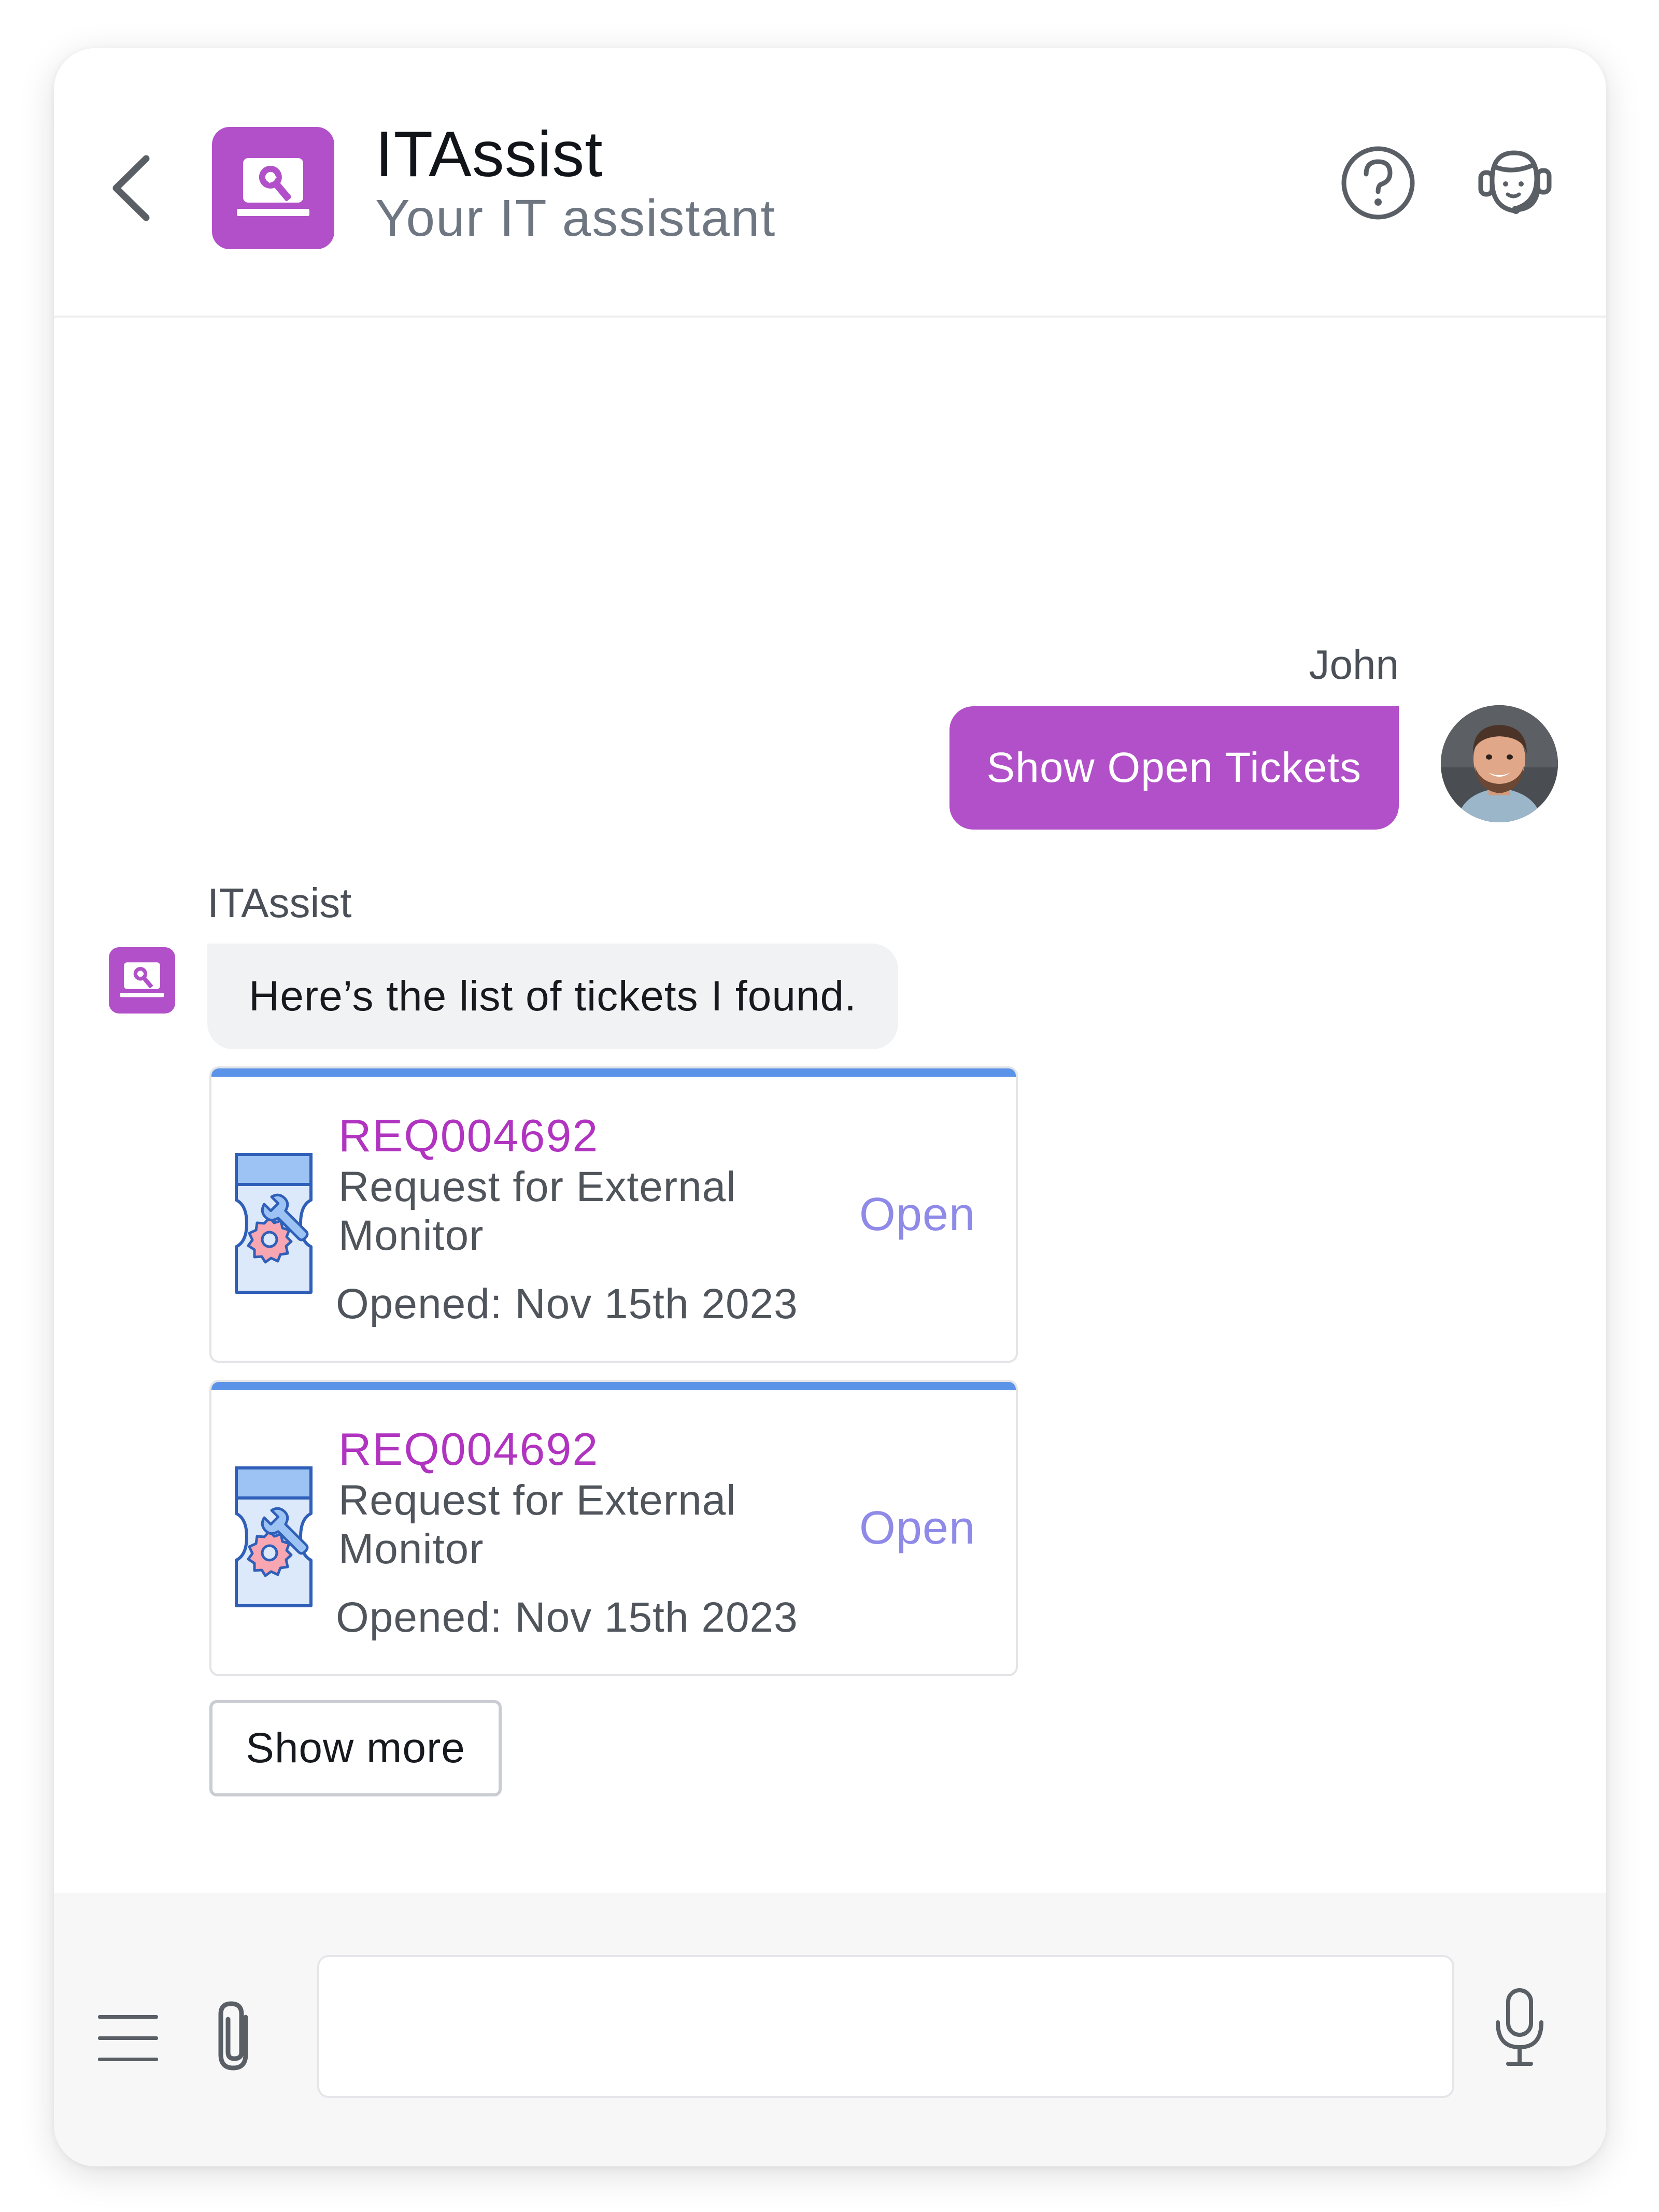 Image resolution: width=1659 pixels, height=2212 pixels. I want to click on agent-headset-icon, so click(1515, 182).